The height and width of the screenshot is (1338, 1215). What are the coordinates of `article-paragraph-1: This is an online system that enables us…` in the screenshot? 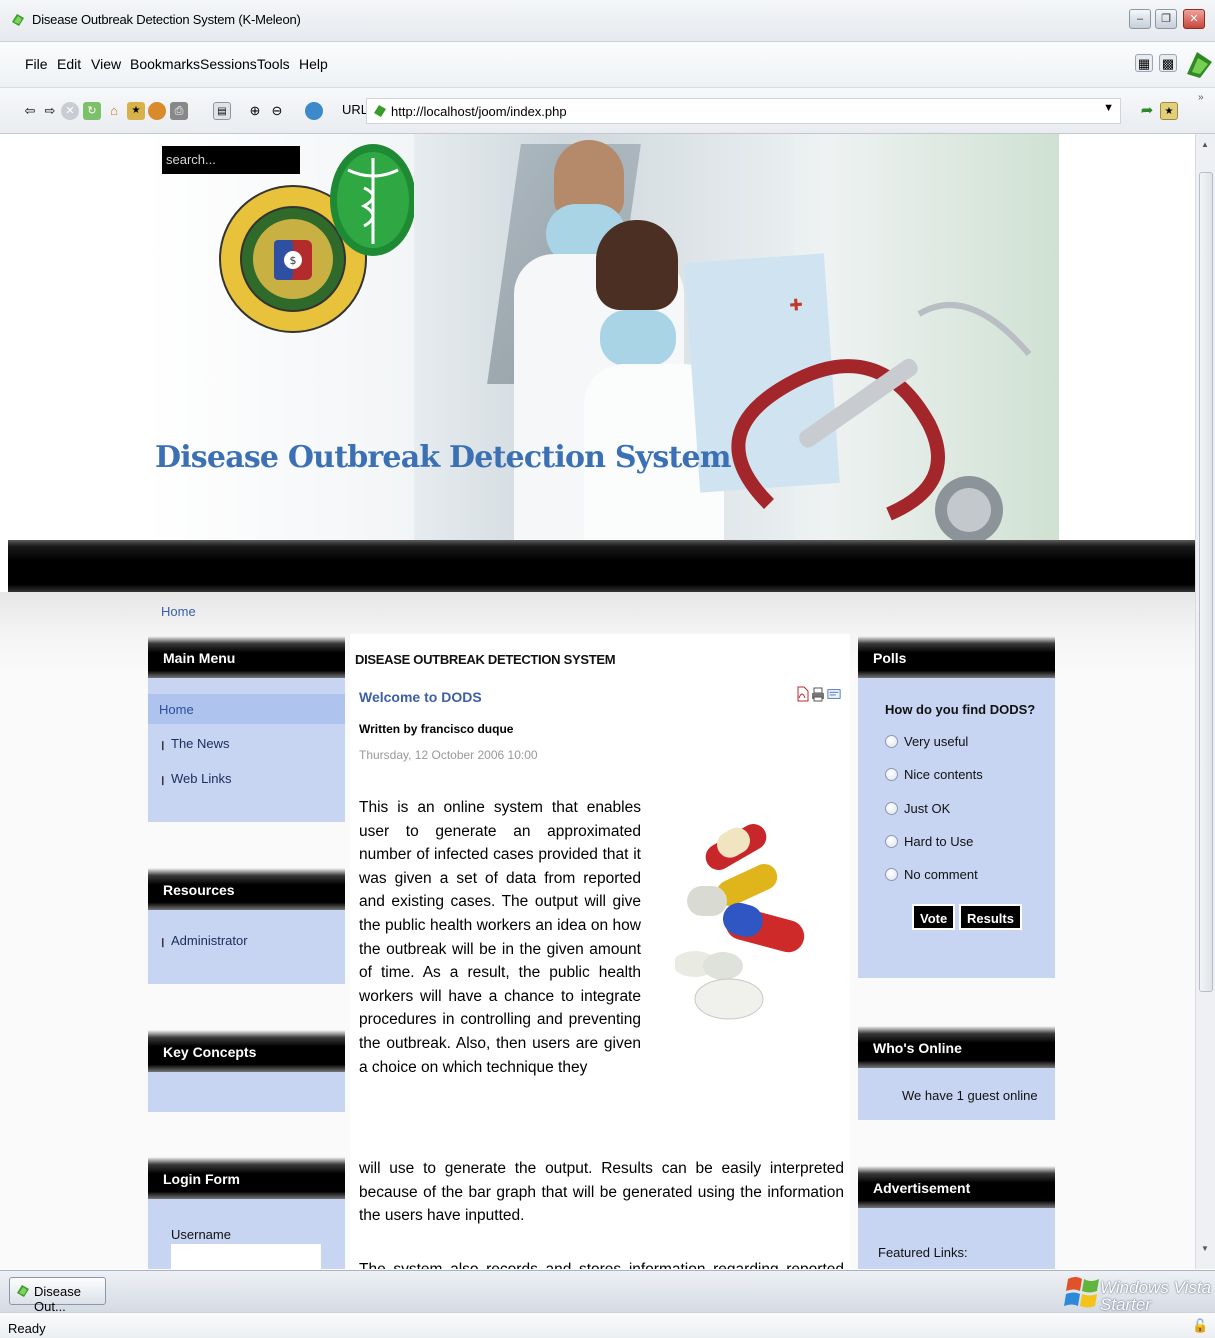 It's located at (500, 937).